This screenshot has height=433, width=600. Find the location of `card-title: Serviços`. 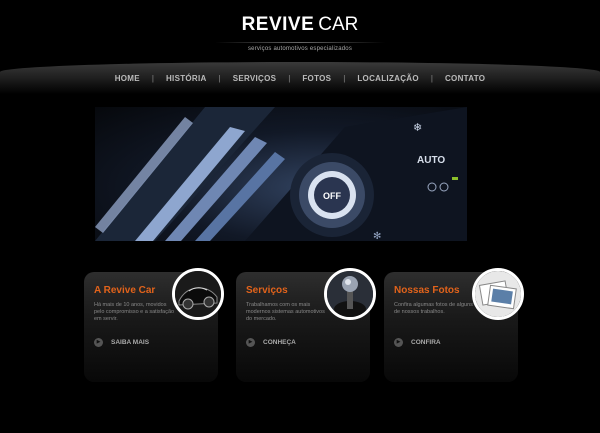

card-title: Serviços is located at coordinates (267, 290).